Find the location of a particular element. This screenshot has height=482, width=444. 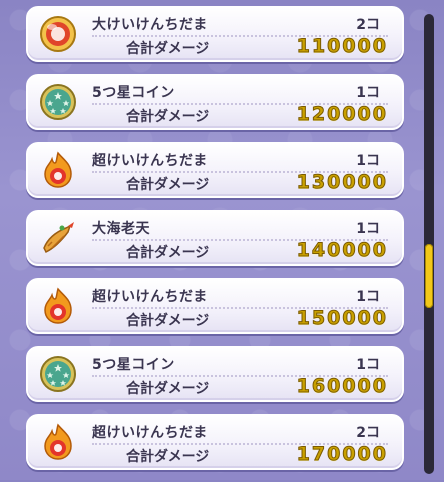

red-exp-orb-icon is located at coordinates (58, 34).